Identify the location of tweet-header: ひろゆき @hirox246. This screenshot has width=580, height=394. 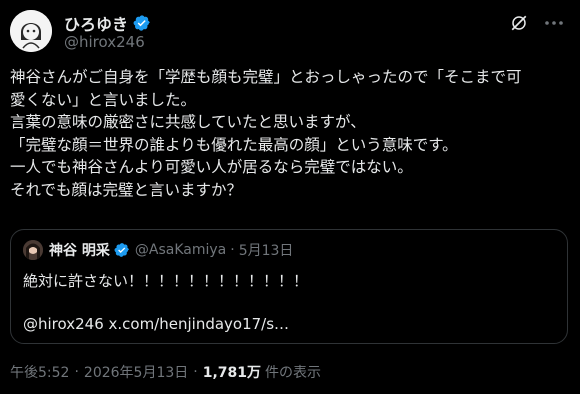
(290, 31).